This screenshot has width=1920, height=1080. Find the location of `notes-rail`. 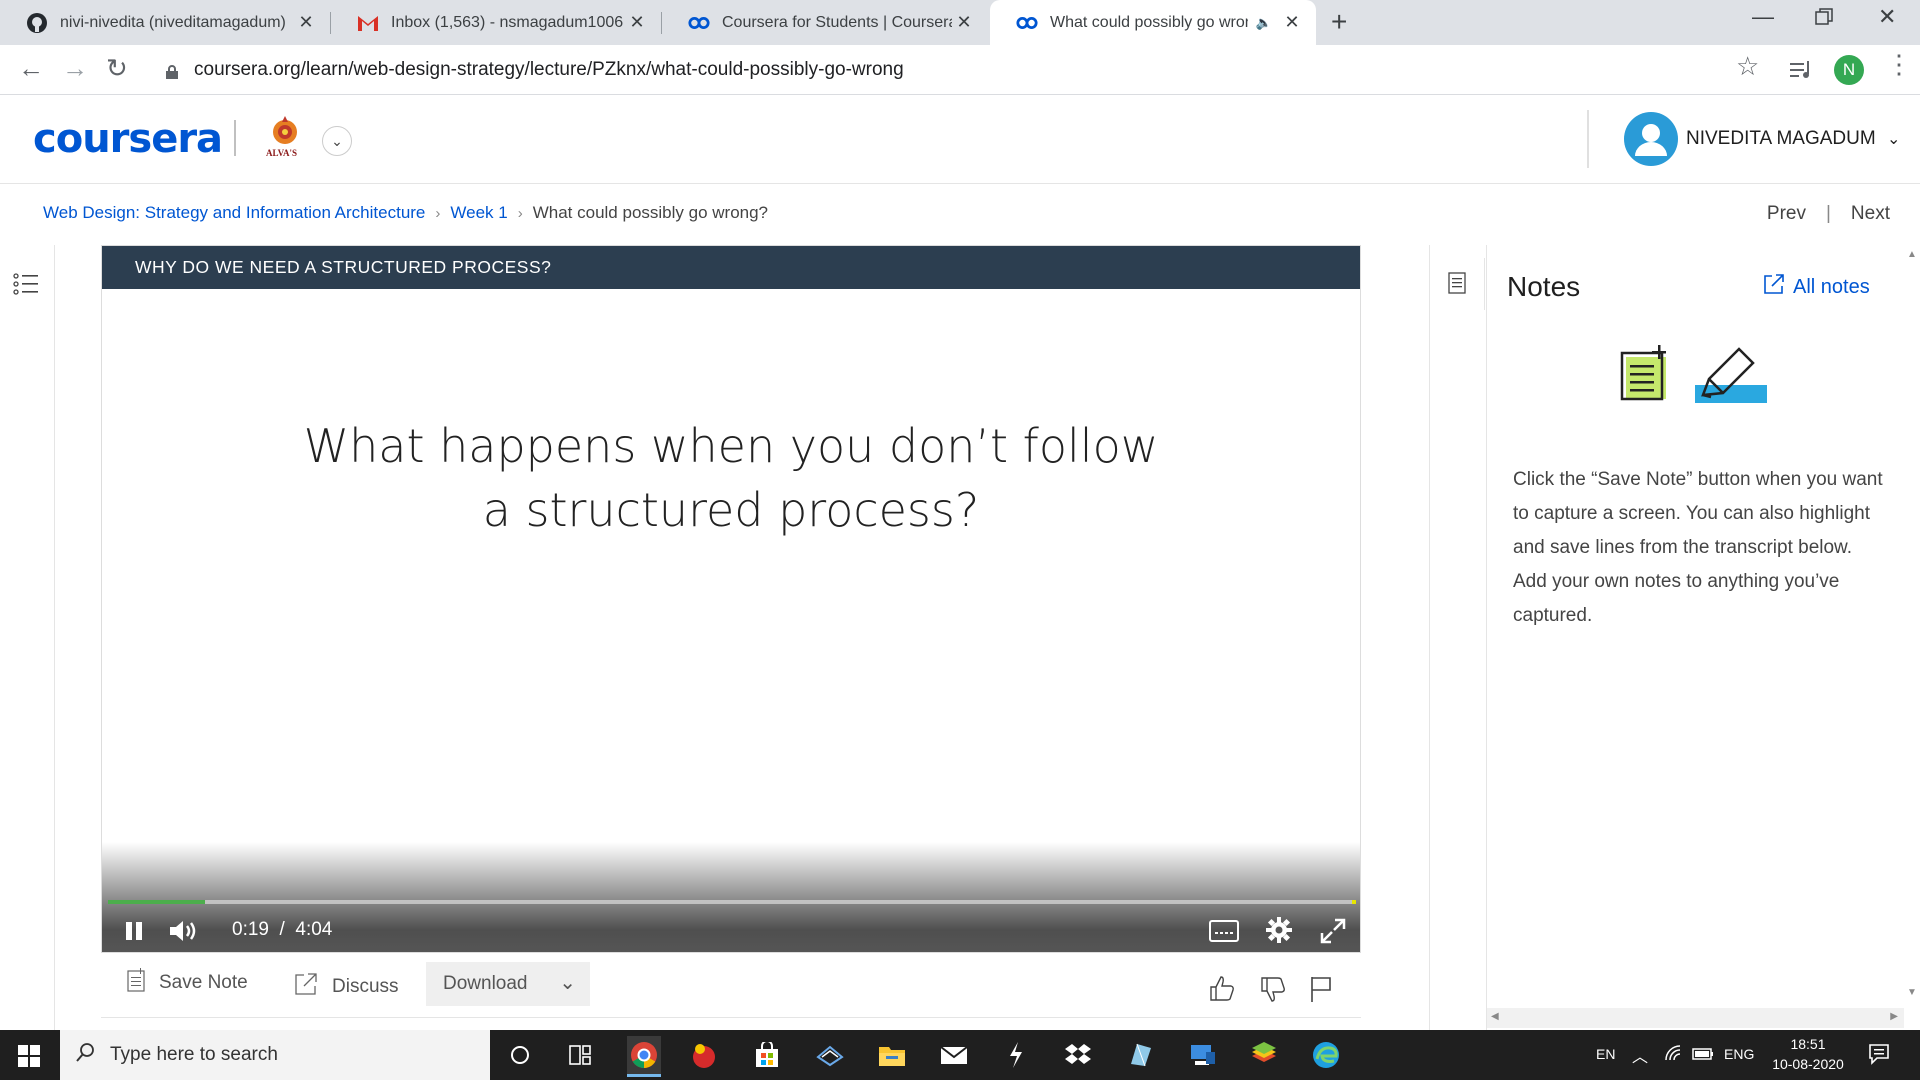

notes-rail is located at coordinates (1458, 284).